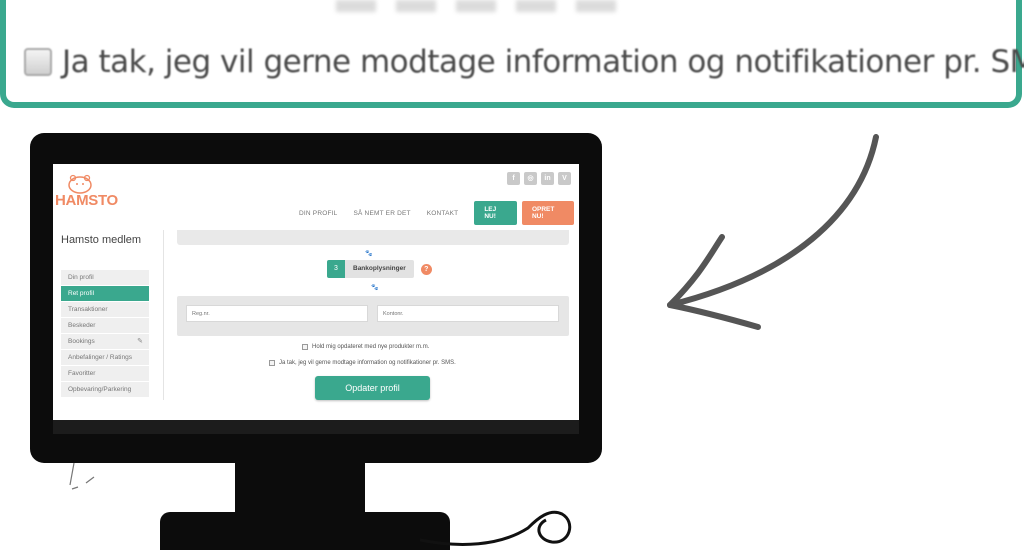 The height and width of the screenshot is (550, 1024). I want to click on sidebar-item-bookings: Bookings ✎, so click(105, 342).